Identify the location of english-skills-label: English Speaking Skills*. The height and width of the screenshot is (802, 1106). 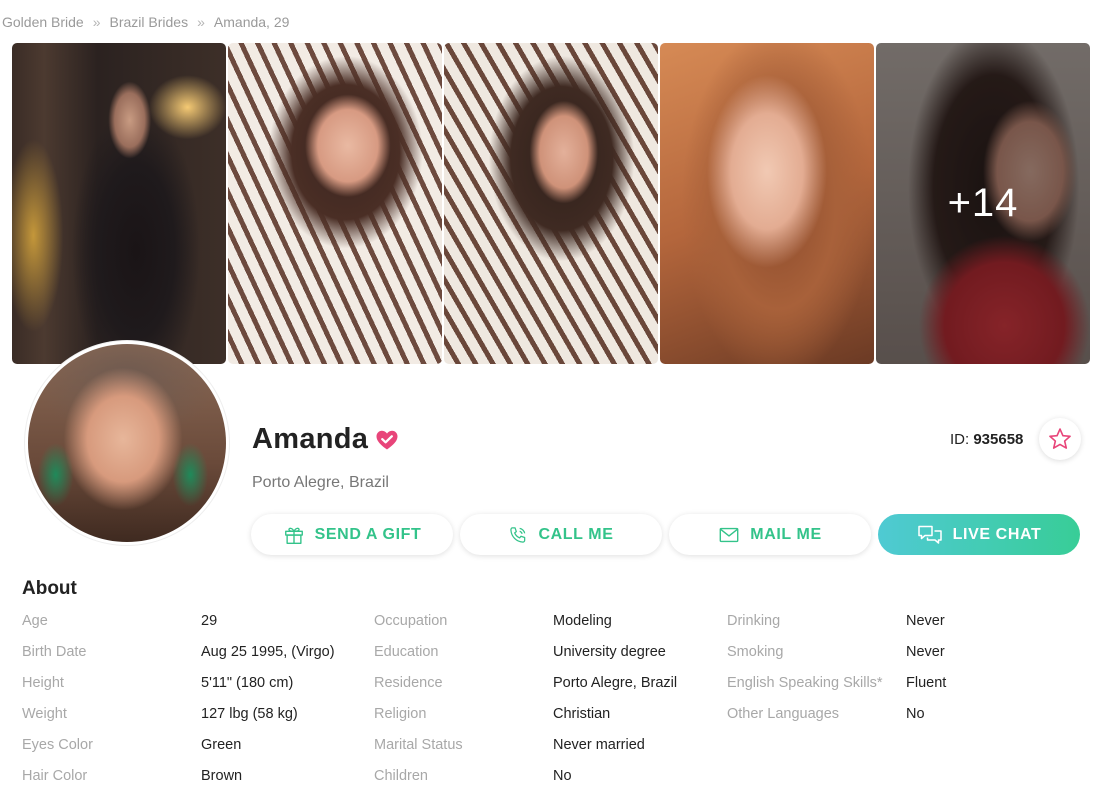
(805, 683).